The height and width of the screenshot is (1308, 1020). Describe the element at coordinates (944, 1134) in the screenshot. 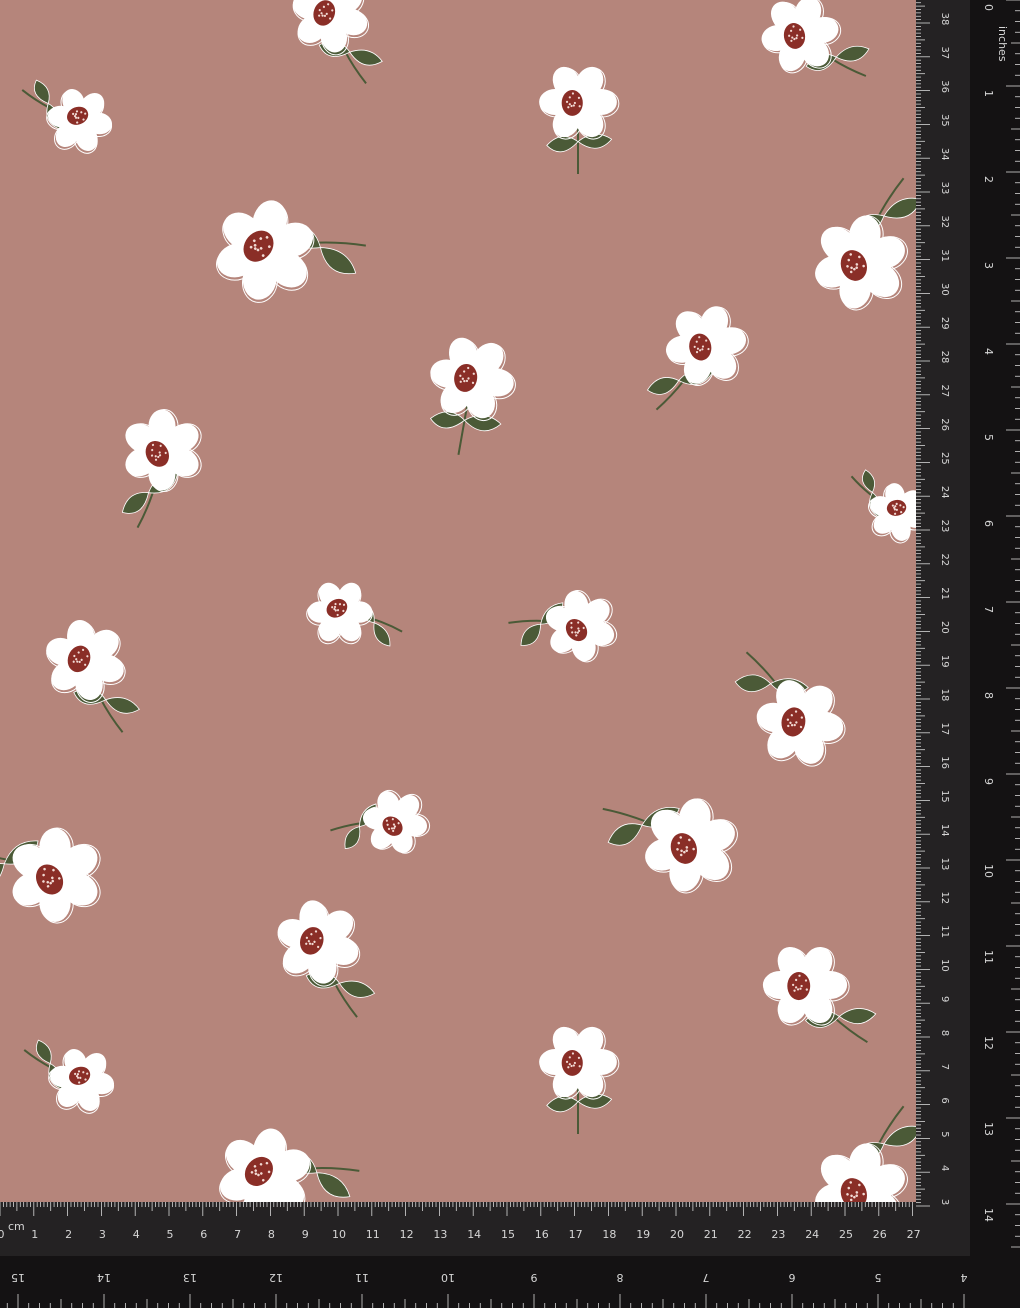

I see `ruler-cm-label: 5` at that location.